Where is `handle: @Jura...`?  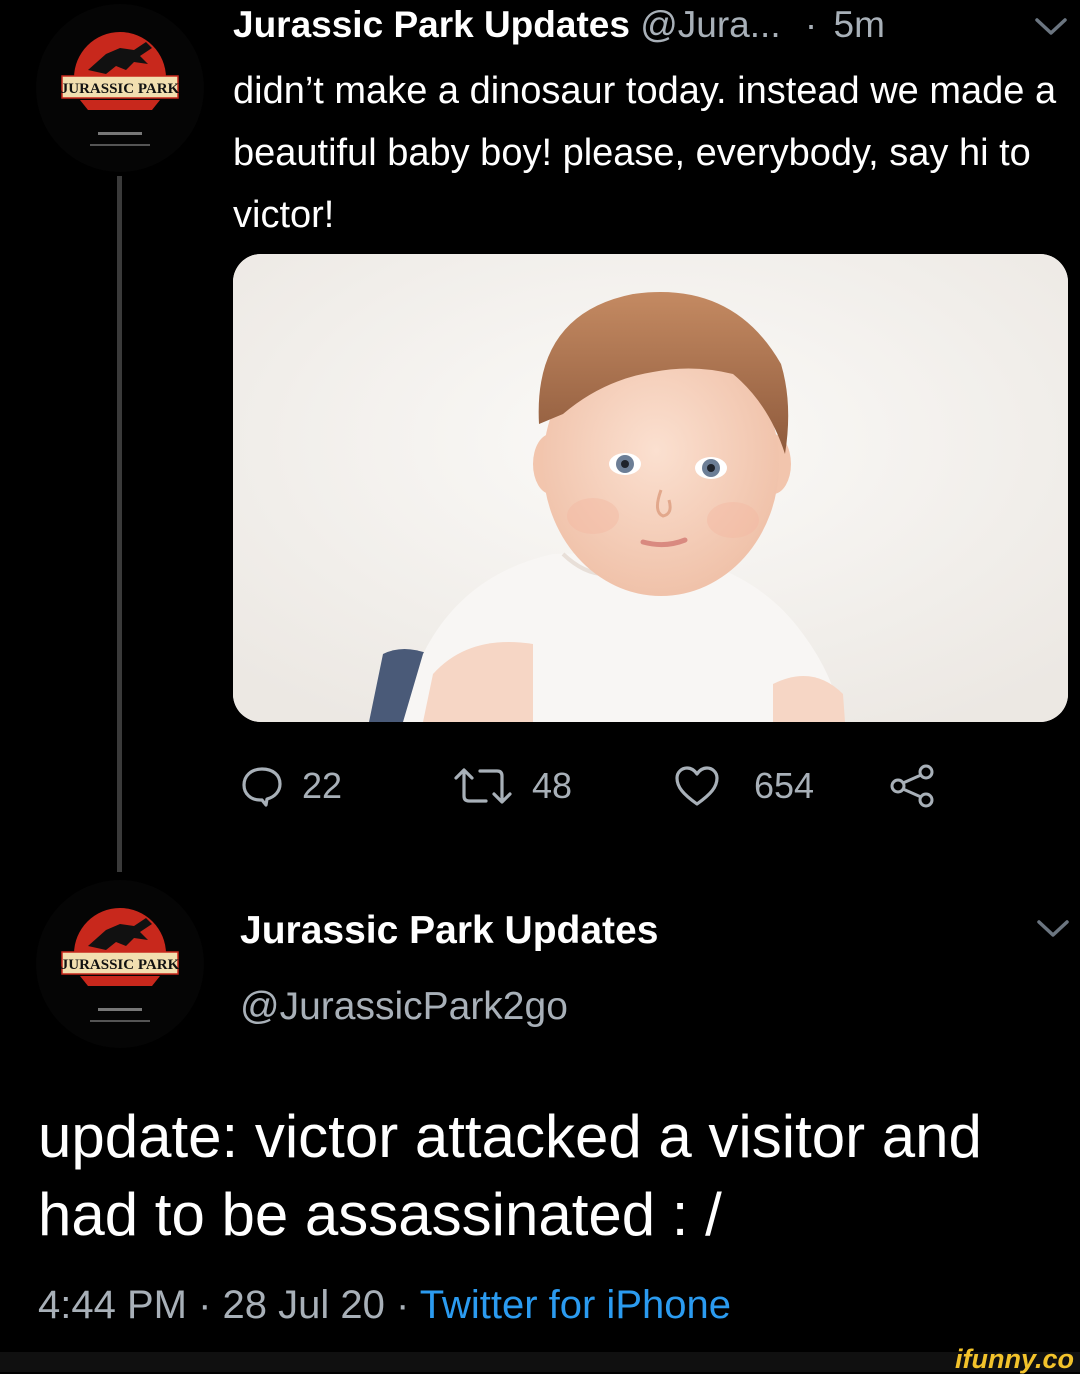 handle: @Jura... is located at coordinates (710, 24).